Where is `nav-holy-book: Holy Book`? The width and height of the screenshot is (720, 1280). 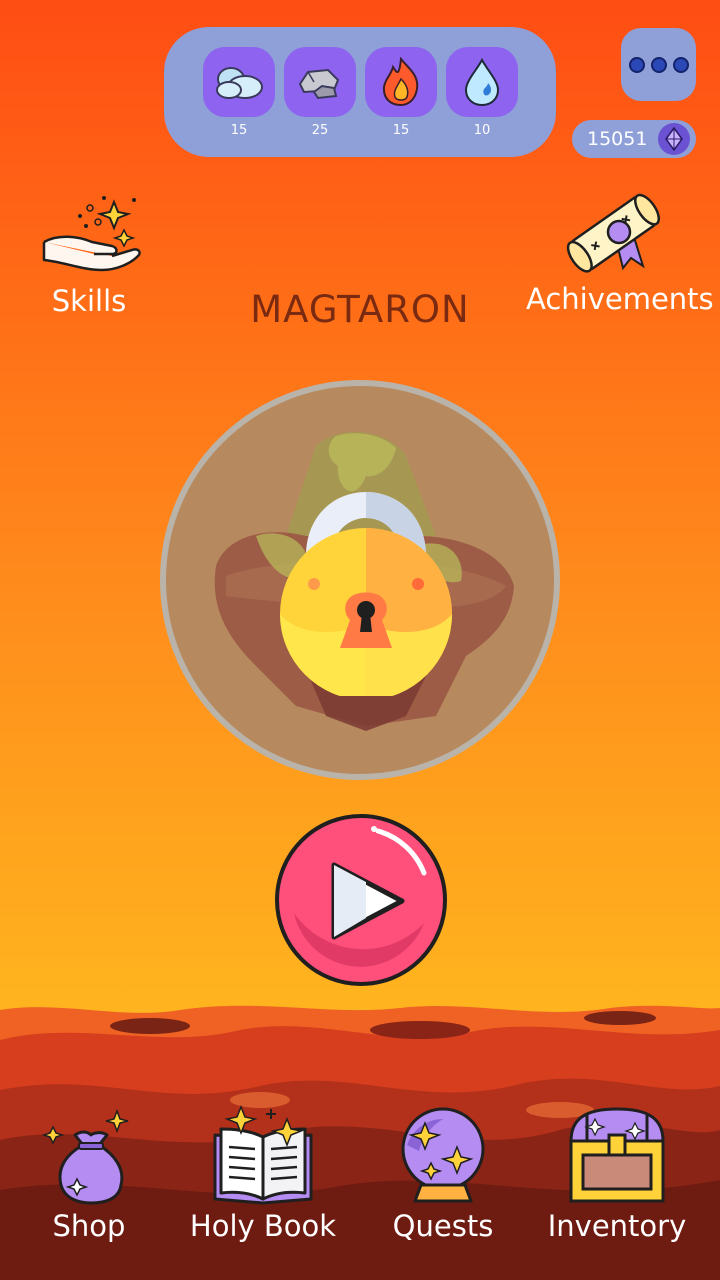 nav-holy-book: Holy Book is located at coordinates (263, 1174).